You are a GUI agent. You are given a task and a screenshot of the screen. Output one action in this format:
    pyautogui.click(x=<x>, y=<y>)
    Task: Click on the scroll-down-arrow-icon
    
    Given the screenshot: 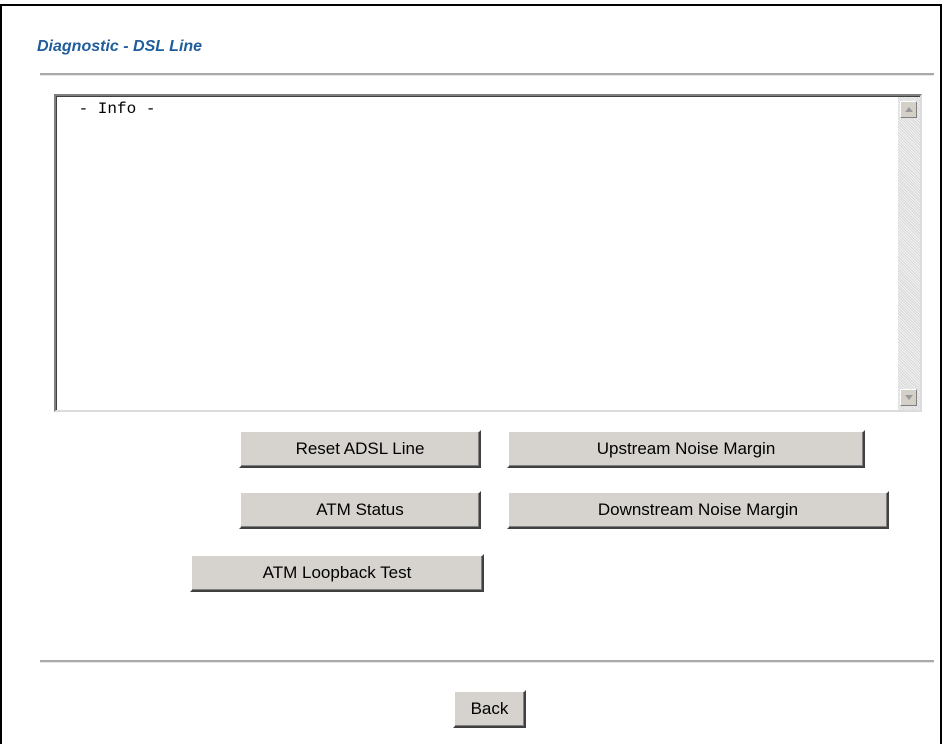 What is the action you would take?
    pyautogui.click(x=909, y=397)
    